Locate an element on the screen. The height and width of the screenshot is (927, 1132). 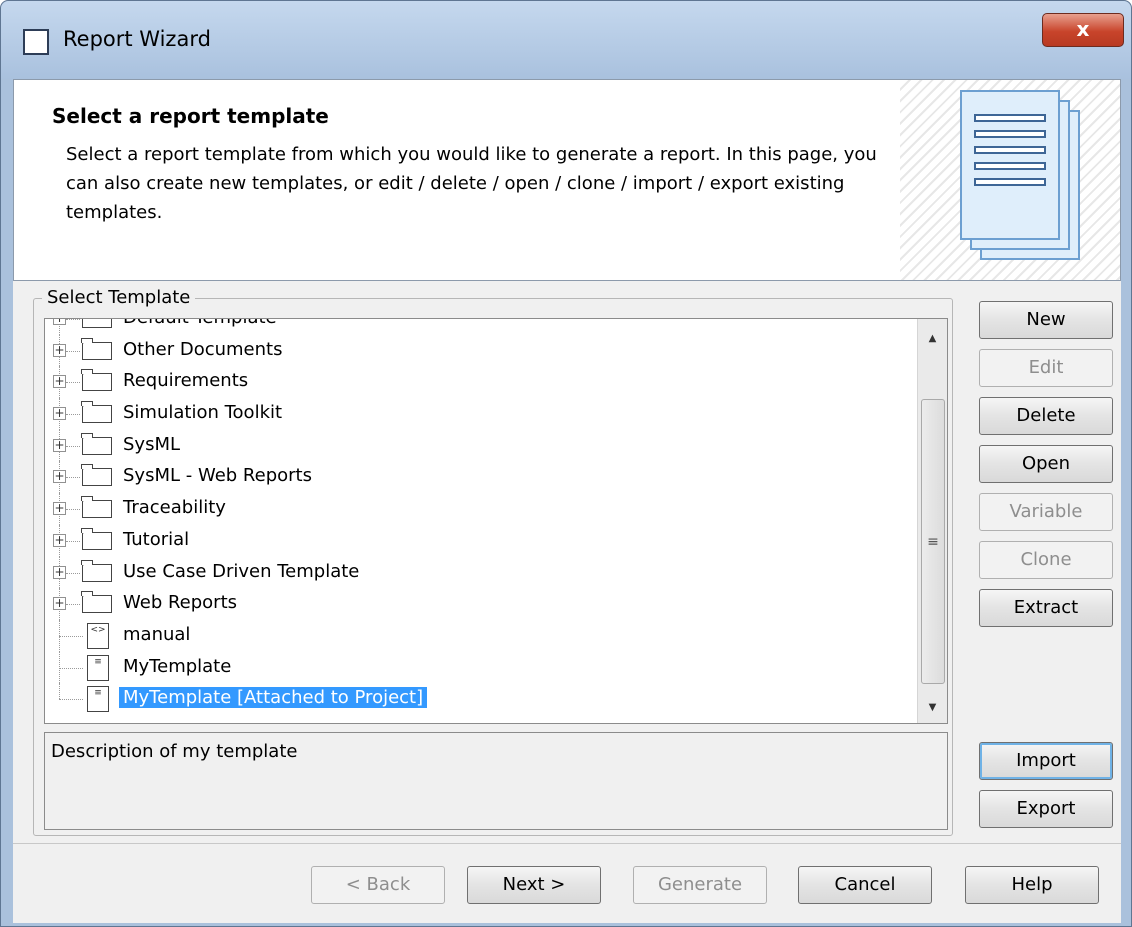
window-title: Report Wizard is located at coordinates (137, 39).